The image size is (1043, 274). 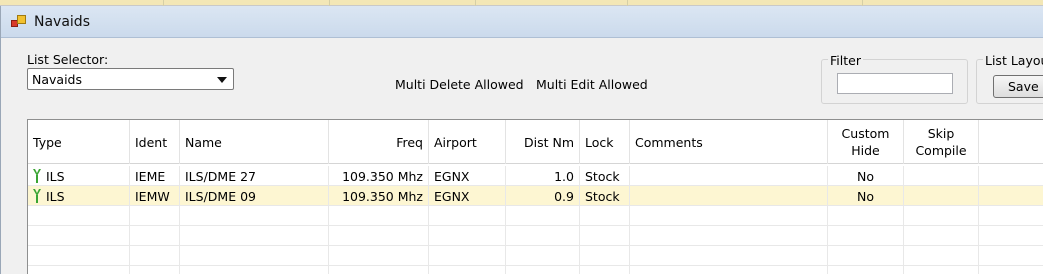 I want to click on list-layout-group: List Layout Save, so click(x=1009, y=78).